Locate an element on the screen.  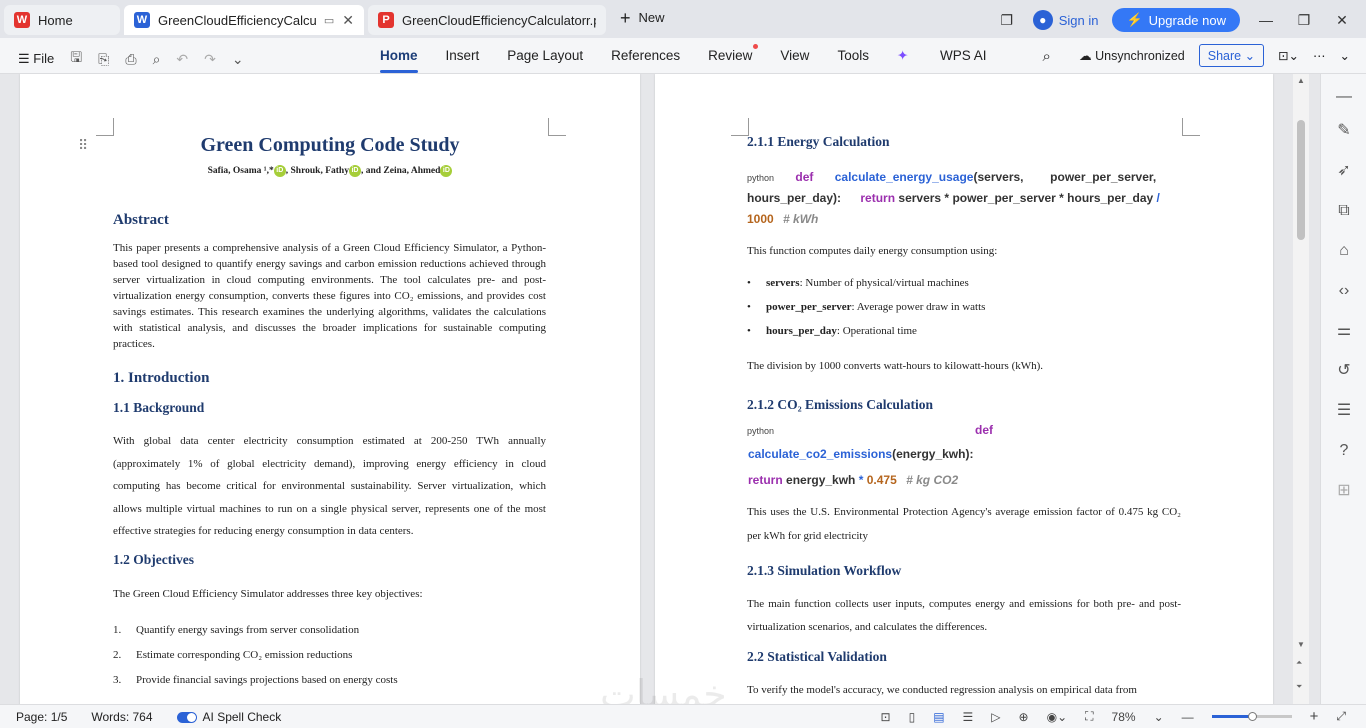
menu-tools: Tools is located at coordinates (853, 56).